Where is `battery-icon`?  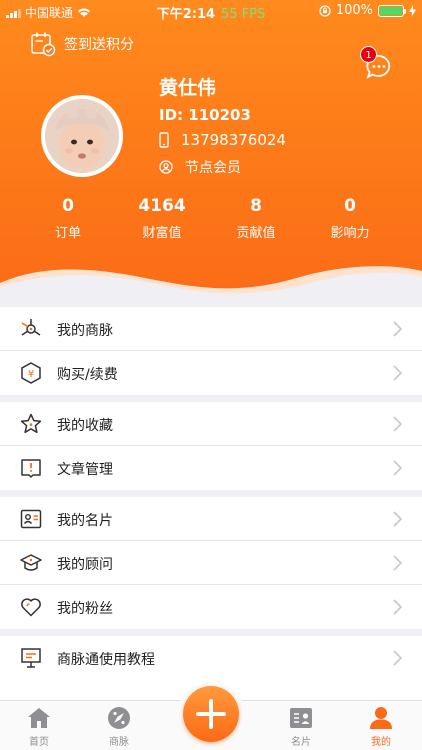 battery-icon is located at coordinates (392, 10).